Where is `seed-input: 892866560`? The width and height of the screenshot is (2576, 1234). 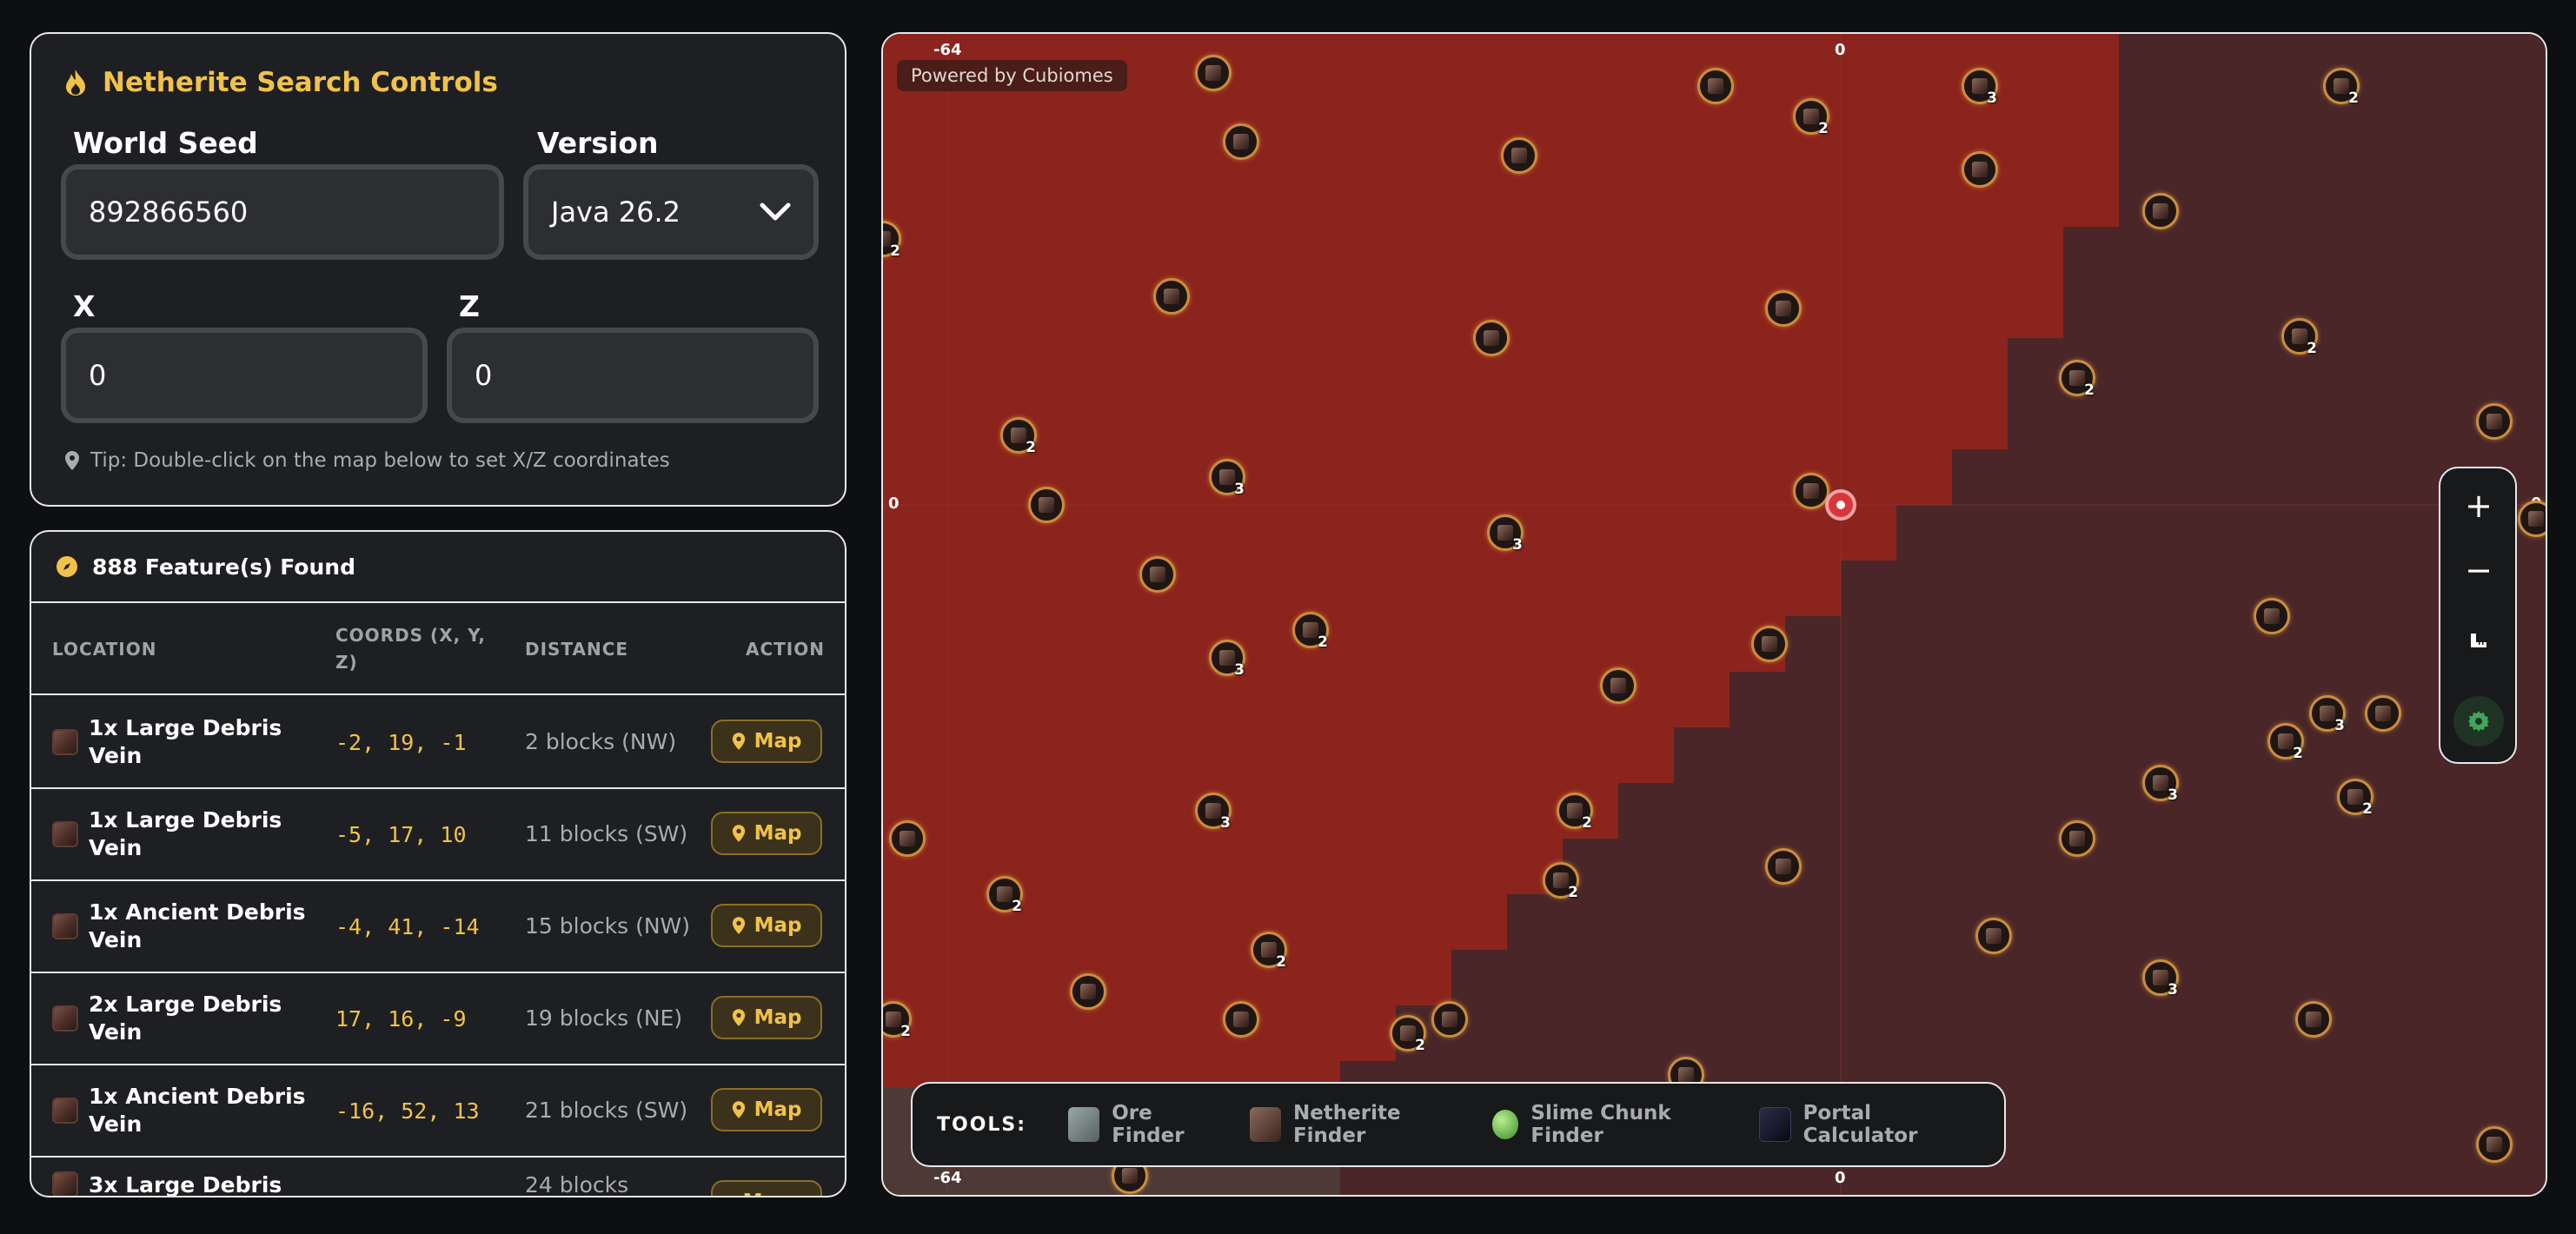
seed-input: 892866560 is located at coordinates (282, 212).